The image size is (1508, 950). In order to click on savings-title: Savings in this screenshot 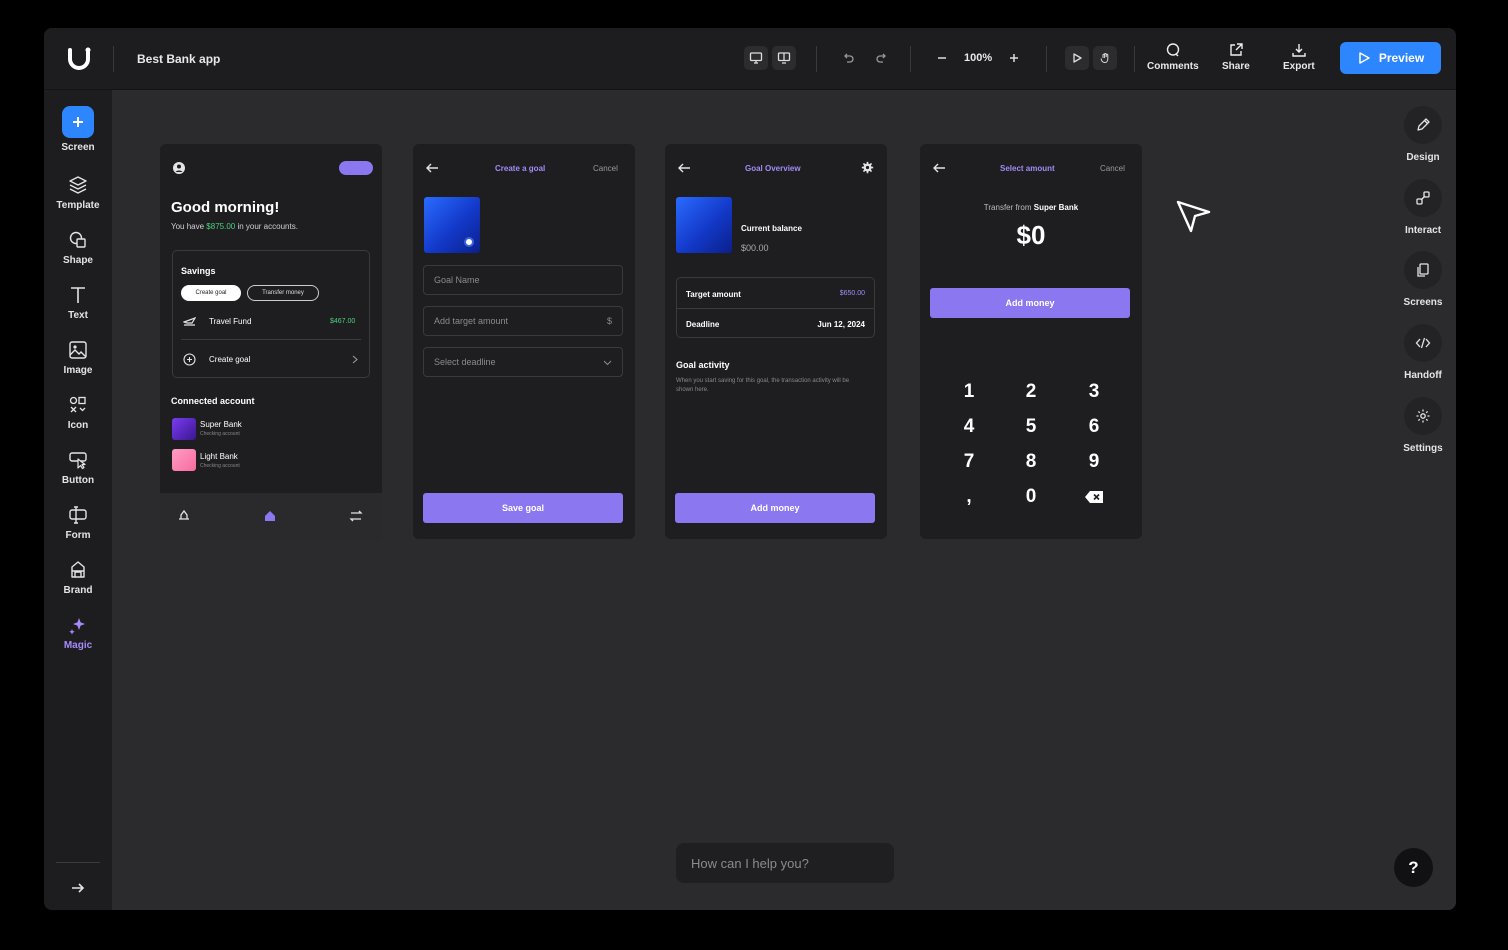, I will do `click(198, 271)`.